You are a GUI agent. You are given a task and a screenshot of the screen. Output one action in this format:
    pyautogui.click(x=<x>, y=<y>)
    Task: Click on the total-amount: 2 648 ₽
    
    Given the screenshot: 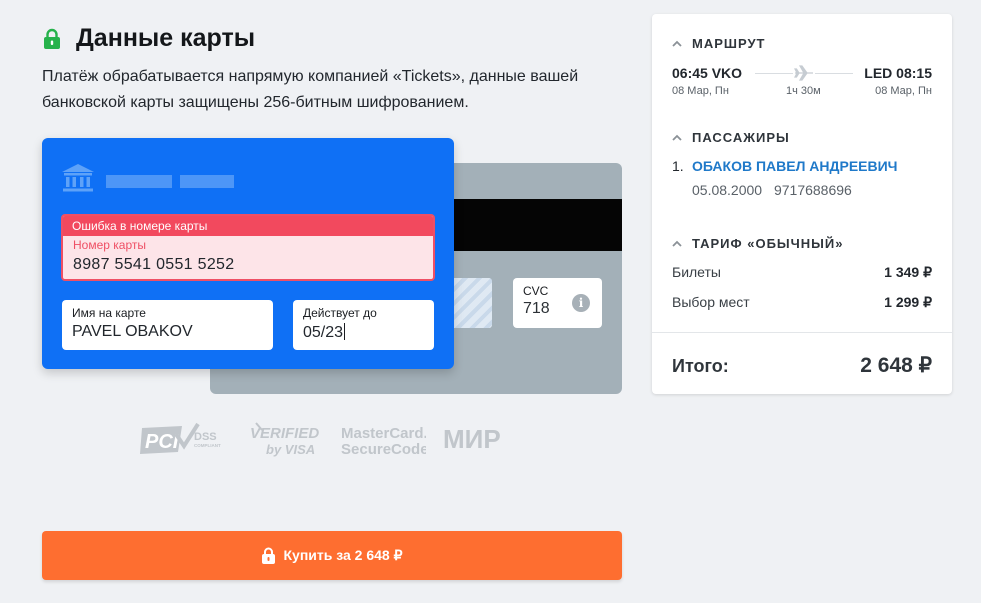 What is the action you would take?
    pyautogui.click(x=896, y=365)
    